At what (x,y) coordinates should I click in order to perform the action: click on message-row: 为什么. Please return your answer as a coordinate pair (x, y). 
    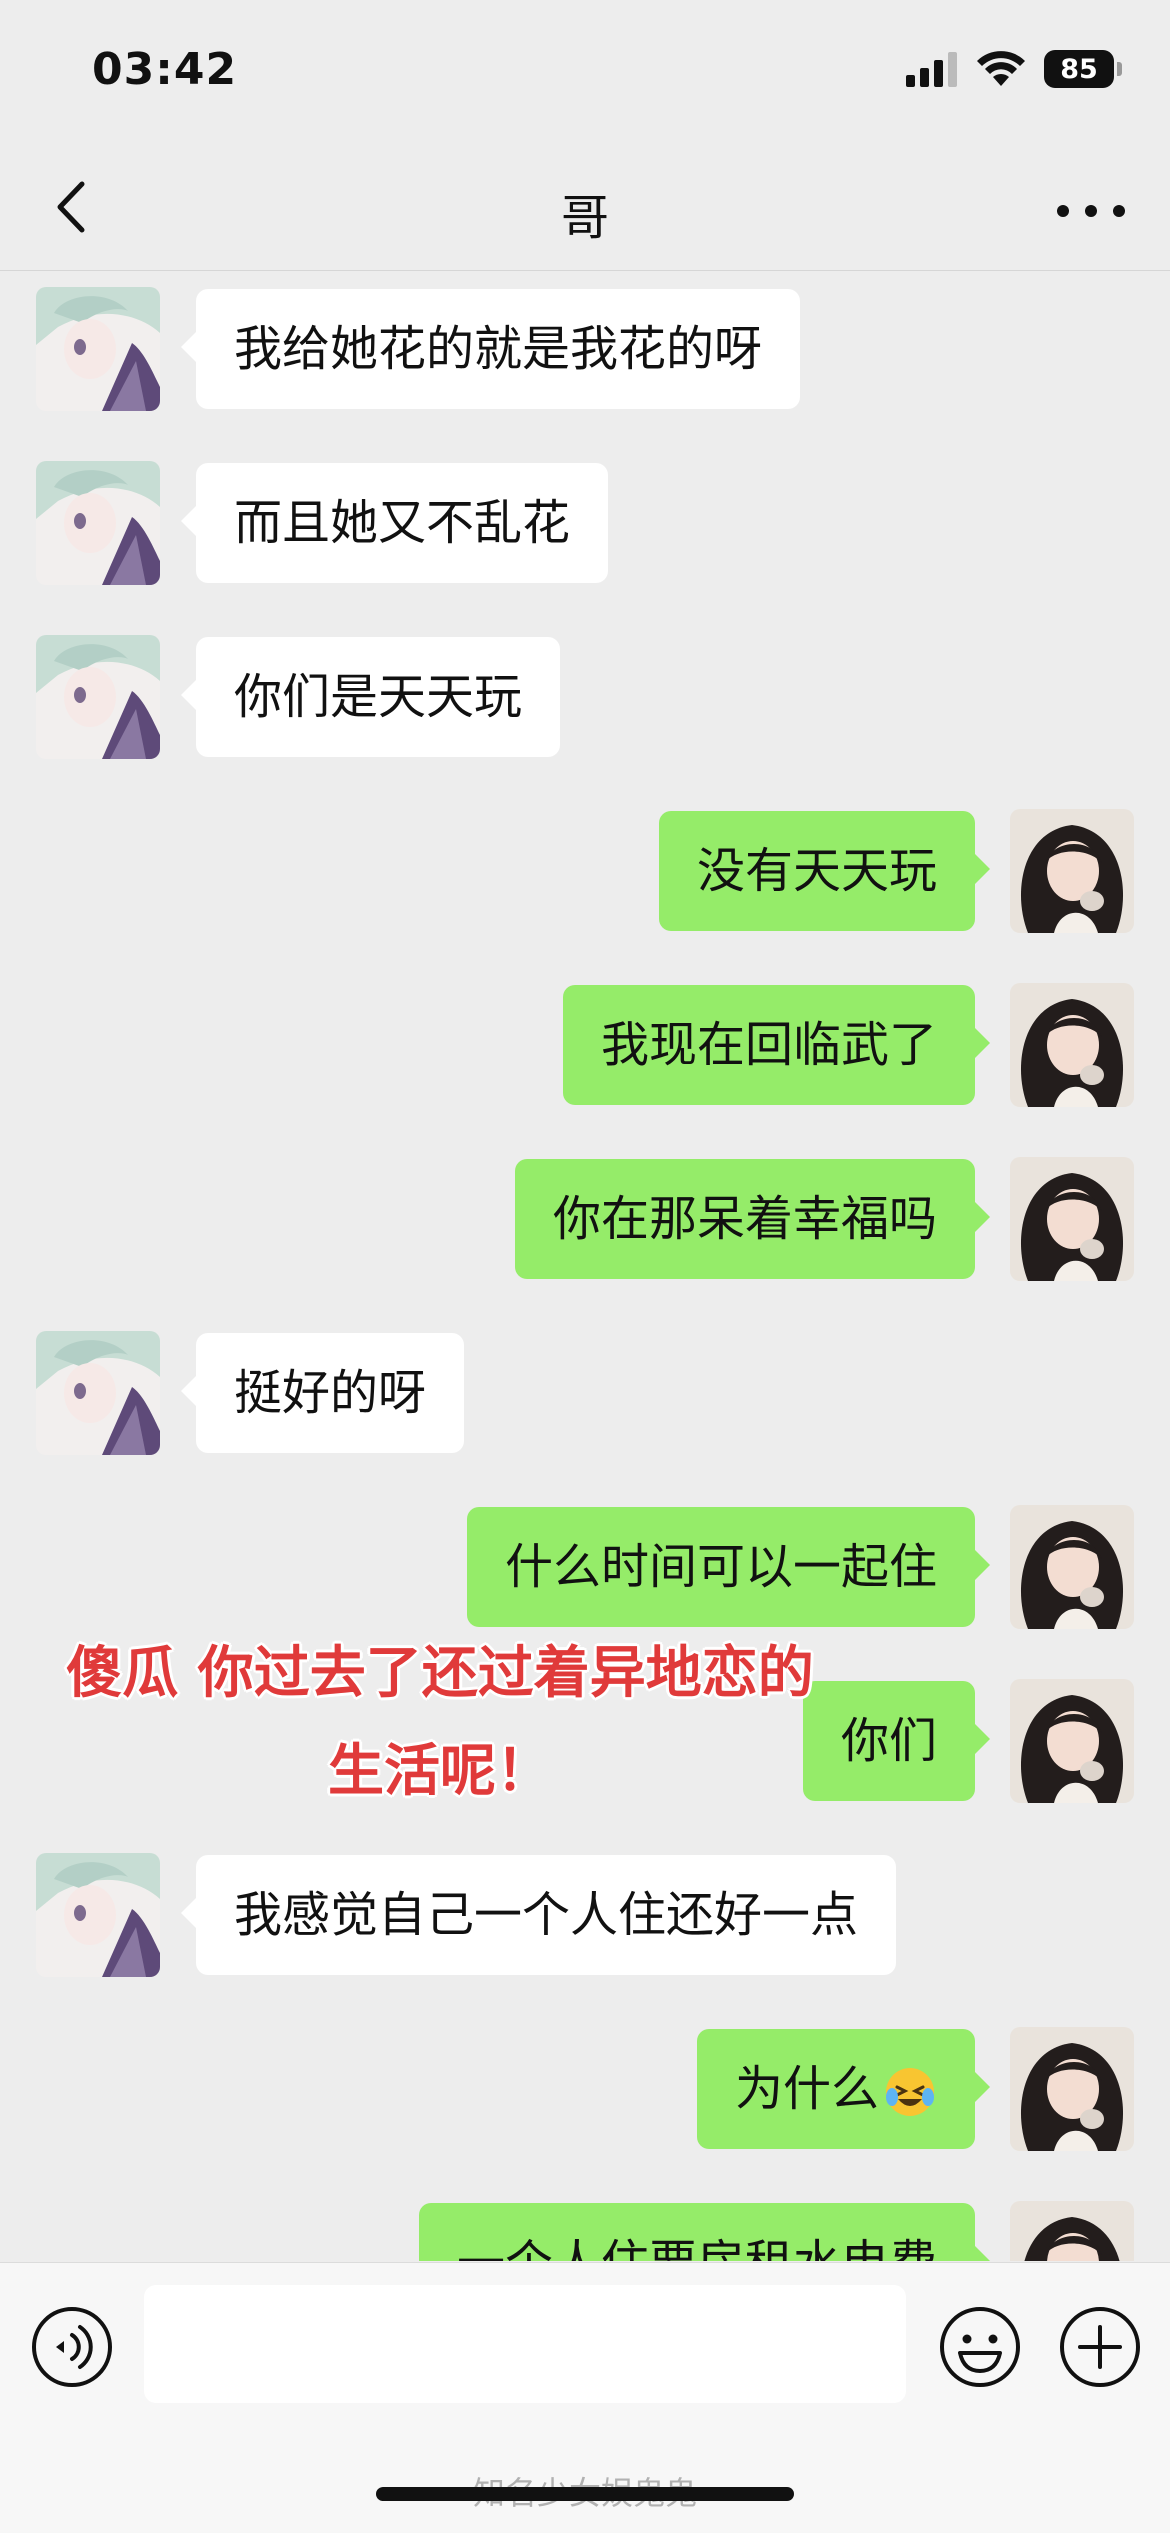
    Looking at the image, I should click on (585, 2090).